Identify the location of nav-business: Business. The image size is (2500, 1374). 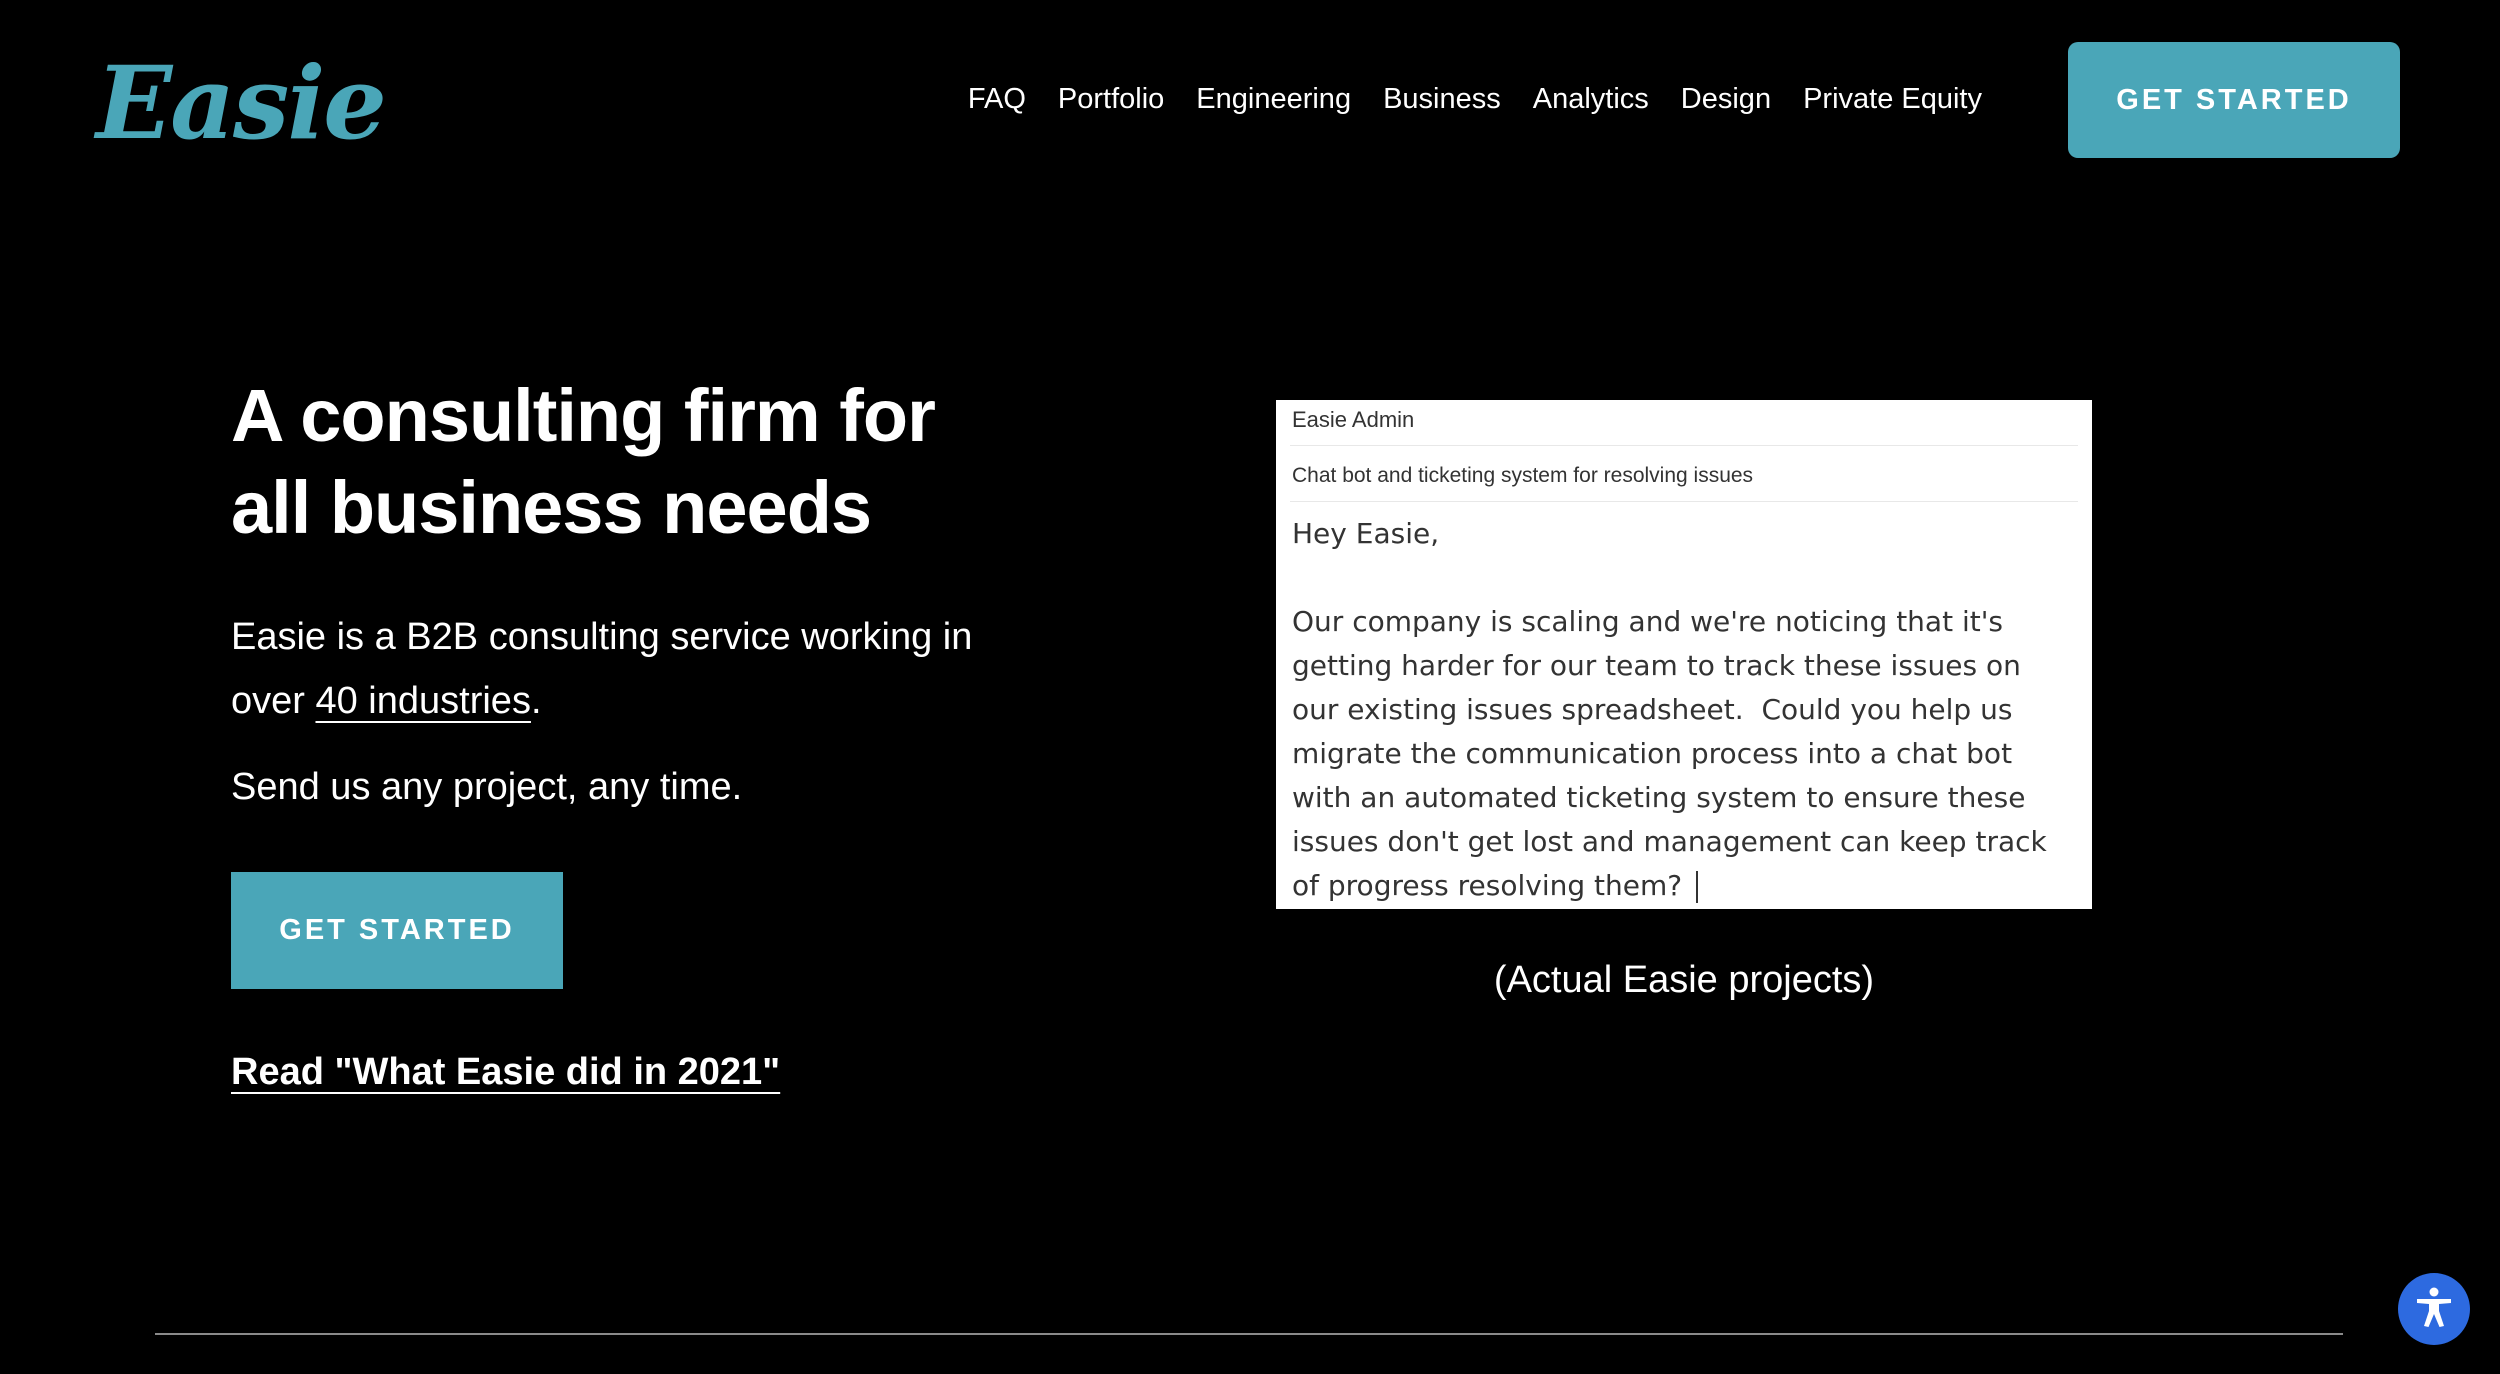
(1442, 99).